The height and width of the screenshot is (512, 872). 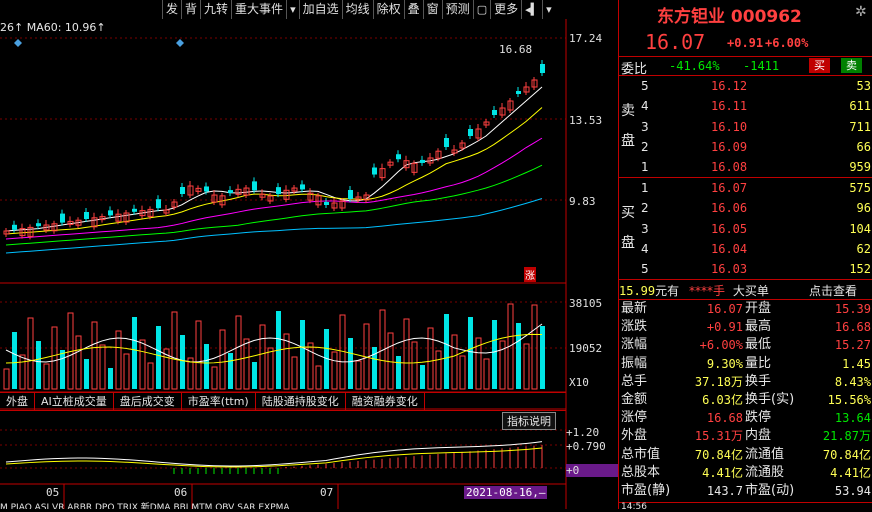 I want to click on stat-label: 市盈(静), so click(x=646, y=490).